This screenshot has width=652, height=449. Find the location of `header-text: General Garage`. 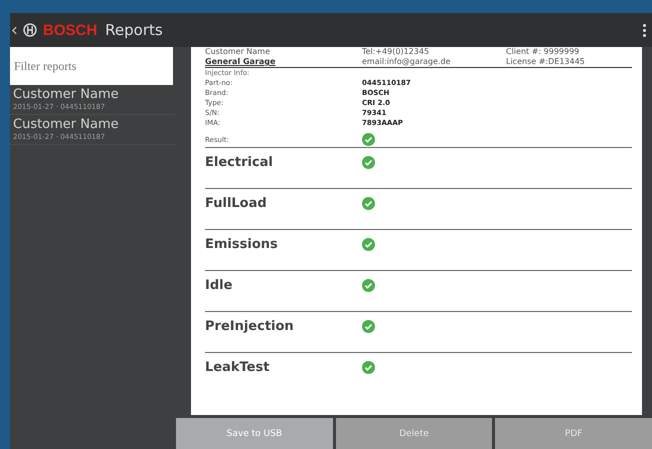

header-text: General Garage is located at coordinates (240, 62).